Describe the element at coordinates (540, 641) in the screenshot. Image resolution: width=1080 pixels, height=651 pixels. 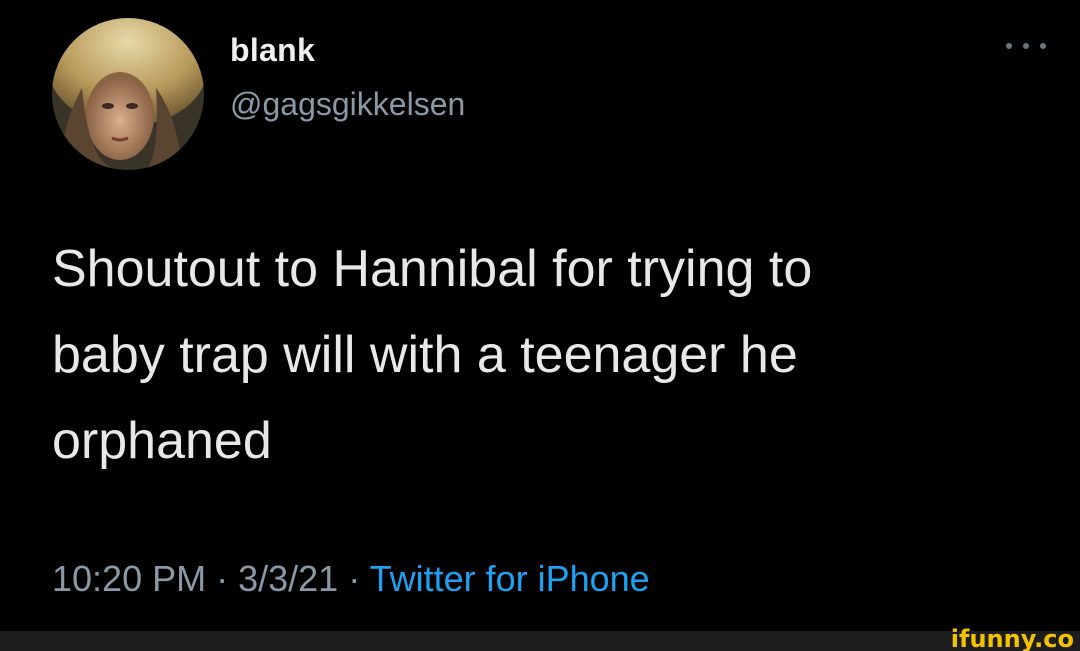
I see `footer-bar` at that location.